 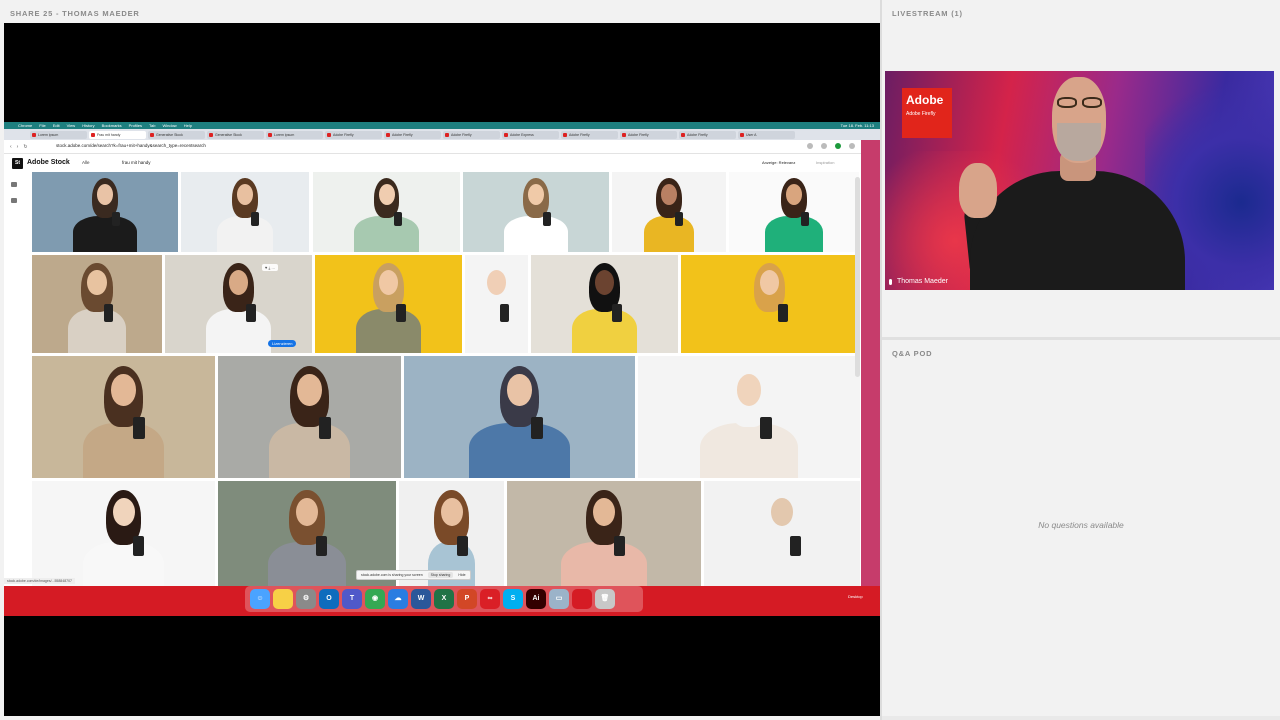 I want to click on word-icon: W, so click(x=421, y=599).